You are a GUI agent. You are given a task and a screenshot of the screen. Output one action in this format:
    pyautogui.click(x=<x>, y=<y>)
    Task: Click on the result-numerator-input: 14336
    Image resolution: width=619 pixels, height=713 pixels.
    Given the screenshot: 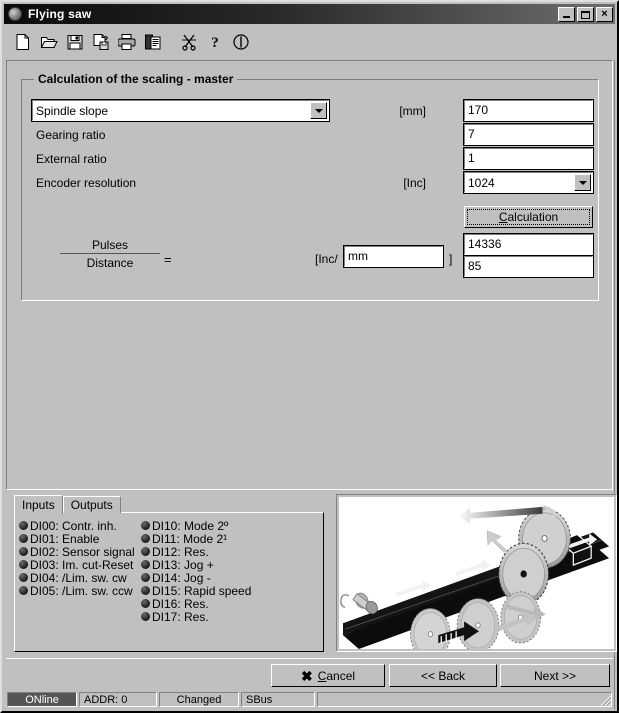 What is the action you would take?
    pyautogui.click(x=528, y=244)
    